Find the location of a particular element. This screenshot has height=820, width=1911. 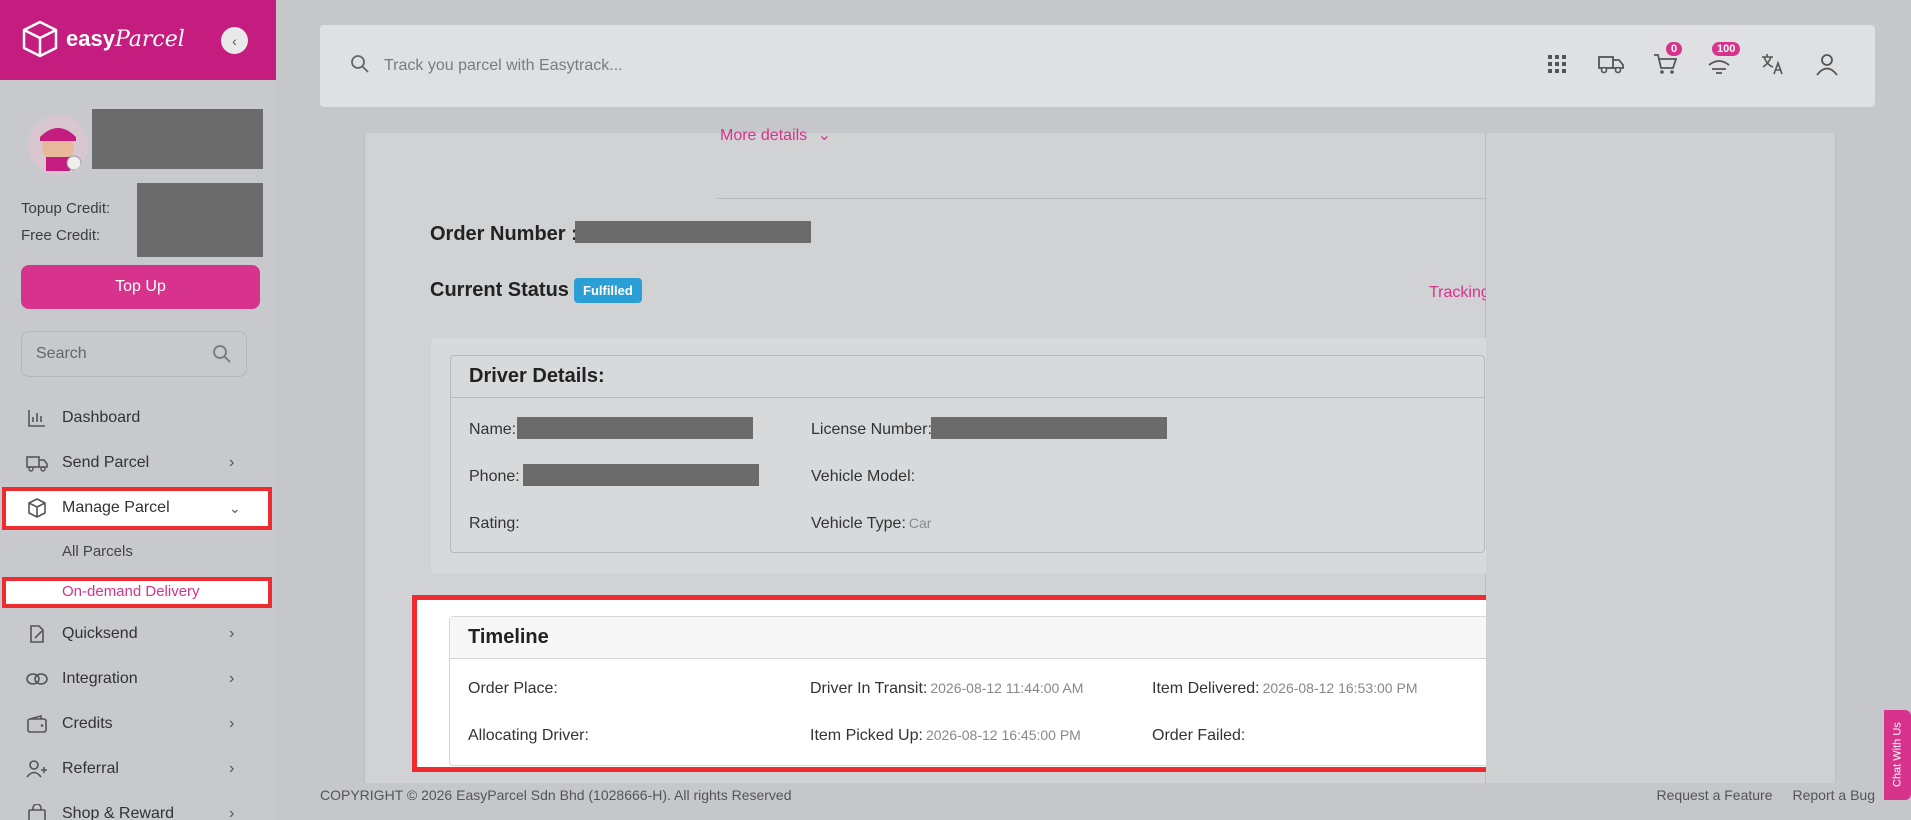

right-side-panel is located at coordinates (1661, 458).